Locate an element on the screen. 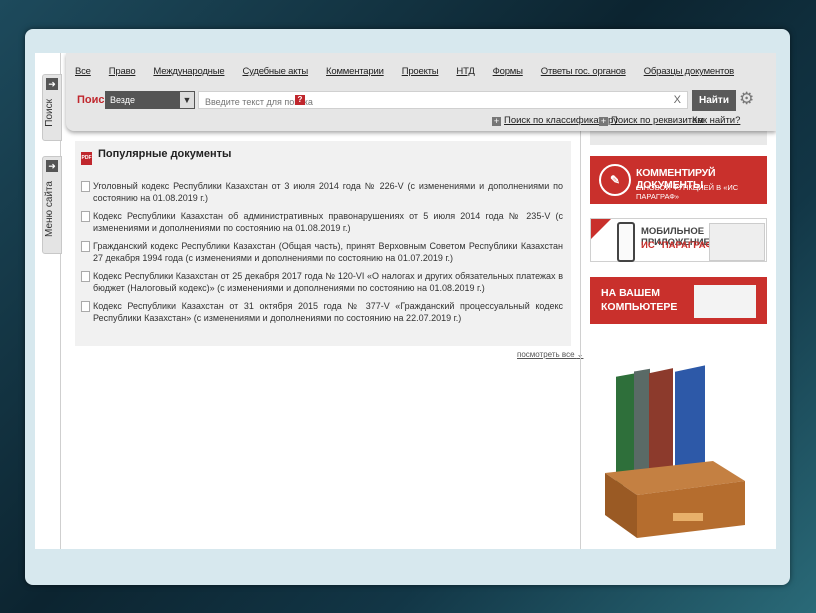 Image resolution: width=816 pixels, height=613 pixels. how-to-find-label: Как найти? is located at coordinates (716, 120).